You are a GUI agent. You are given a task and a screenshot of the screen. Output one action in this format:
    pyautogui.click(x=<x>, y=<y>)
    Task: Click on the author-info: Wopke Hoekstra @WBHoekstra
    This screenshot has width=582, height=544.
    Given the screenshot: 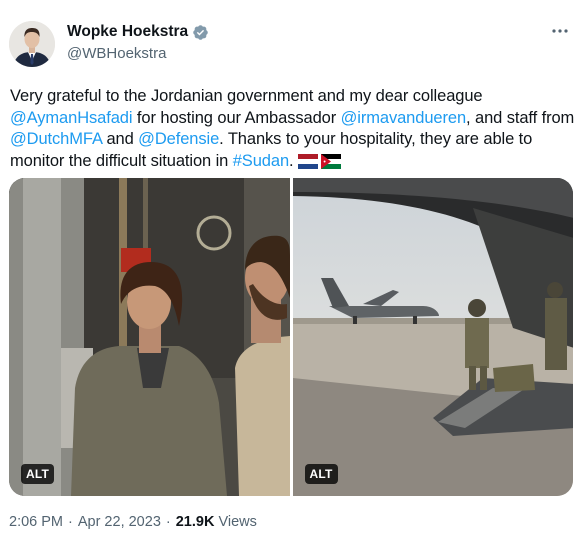 What is the action you would take?
    pyautogui.click(x=138, y=42)
    